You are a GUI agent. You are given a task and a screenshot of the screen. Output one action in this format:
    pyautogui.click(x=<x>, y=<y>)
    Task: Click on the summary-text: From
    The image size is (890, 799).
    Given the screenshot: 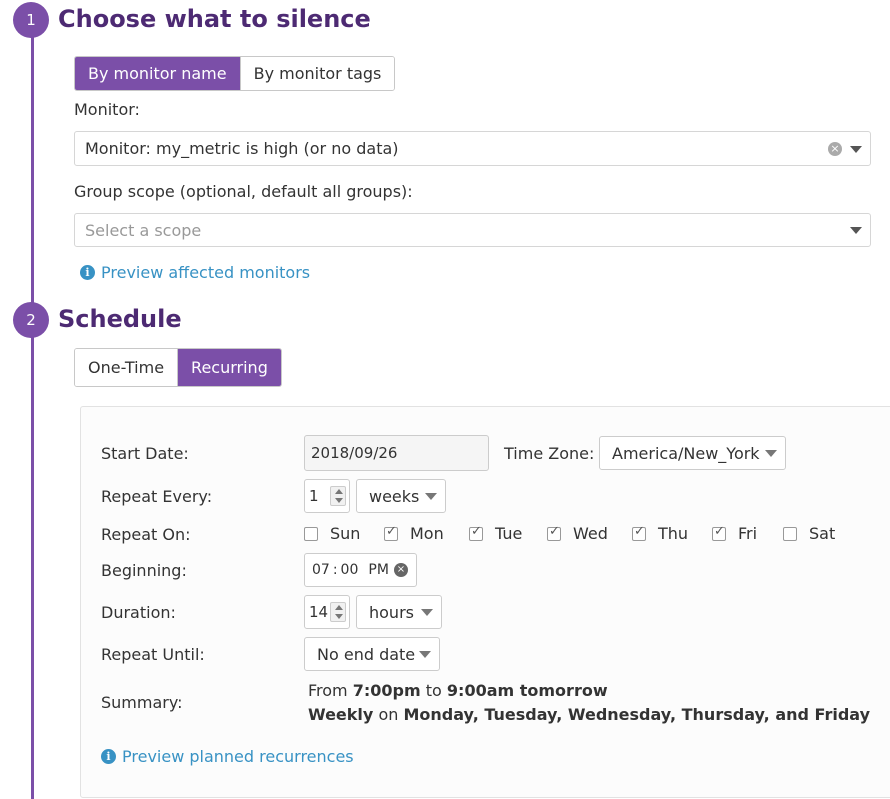 What is the action you would take?
    pyautogui.click(x=328, y=690)
    